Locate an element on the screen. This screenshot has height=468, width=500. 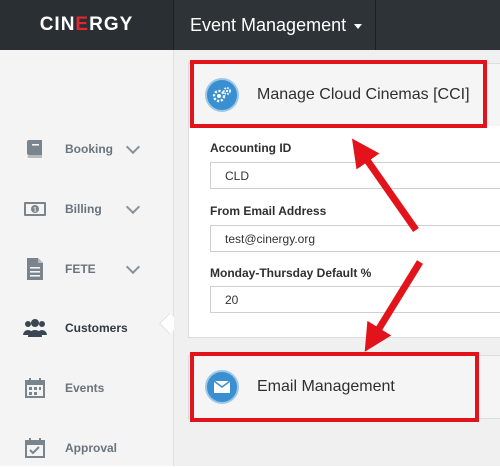
annotation-arrows is located at coordinates (387, 245).